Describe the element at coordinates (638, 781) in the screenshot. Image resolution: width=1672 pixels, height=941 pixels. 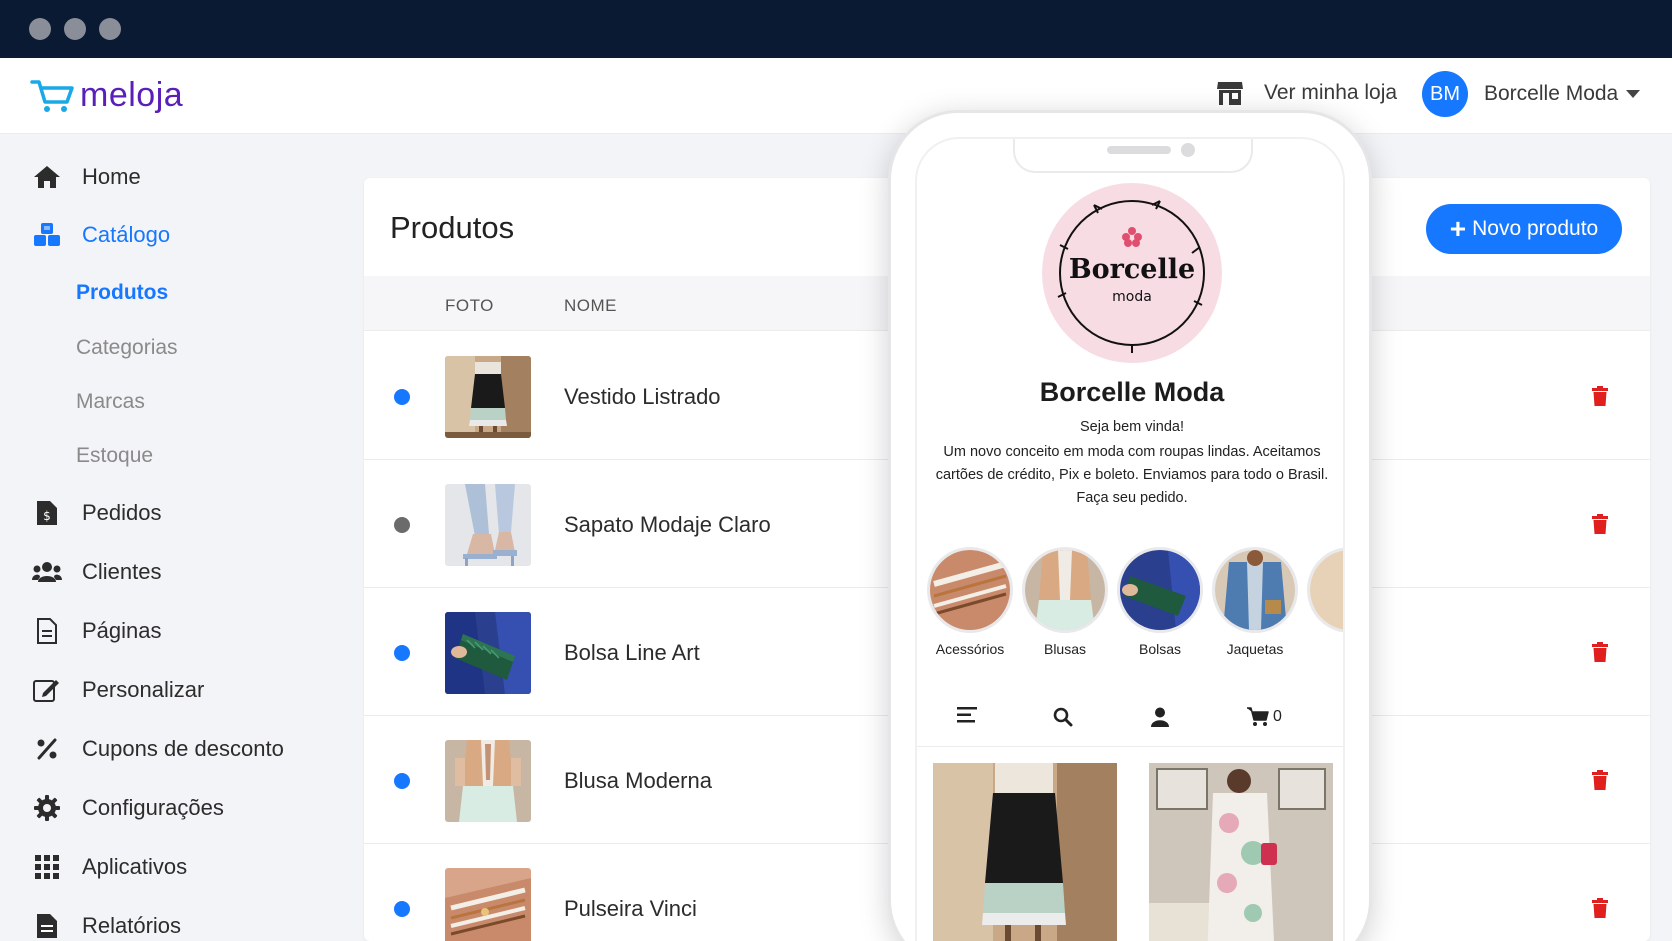
I see `product-name: Blusa Moderna` at that location.